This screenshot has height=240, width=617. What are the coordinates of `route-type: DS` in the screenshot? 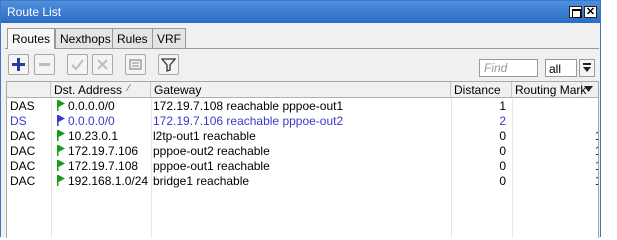 It's located at (18, 121).